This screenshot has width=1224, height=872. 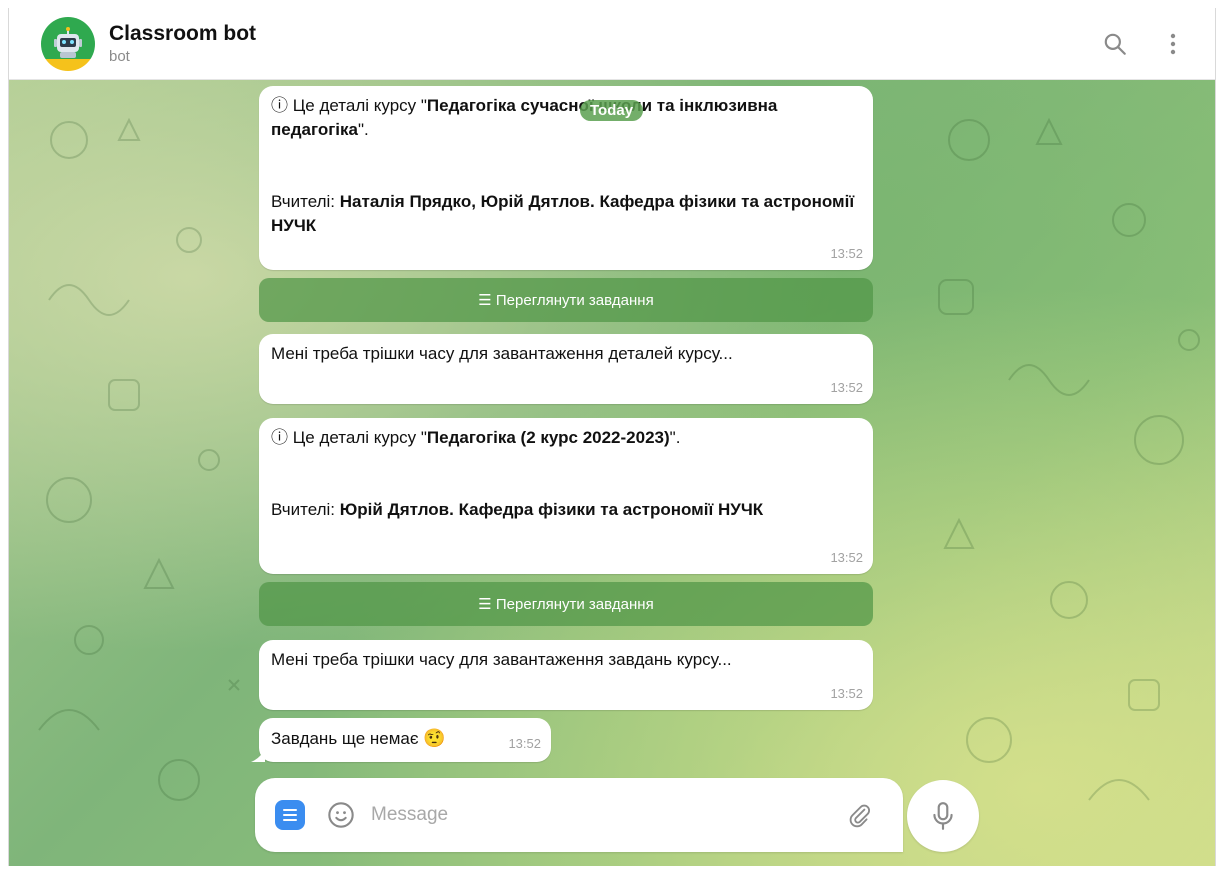 I want to click on header-actions, so click(x=1135, y=44).